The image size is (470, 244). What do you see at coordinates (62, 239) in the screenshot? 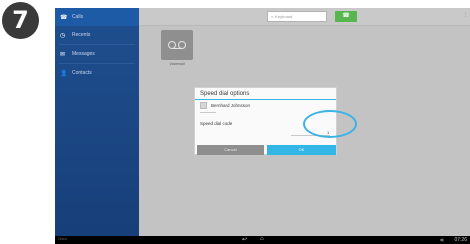
I see `nav-left-text: Cisco` at bounding box center [62, 239].